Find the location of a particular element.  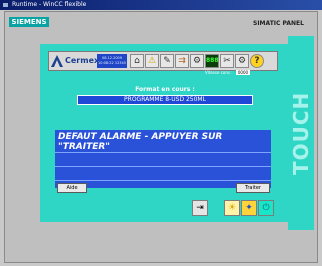

maintenance-button: ✎ is located at coordinates (167, 61).